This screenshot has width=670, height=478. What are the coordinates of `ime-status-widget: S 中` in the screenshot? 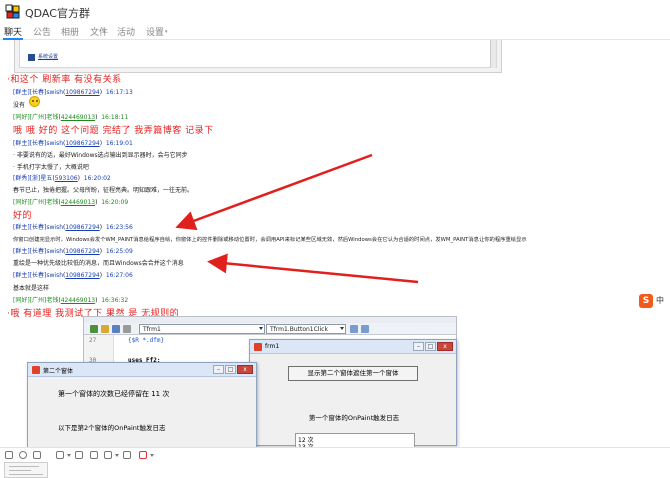 It's located at (654, 301).